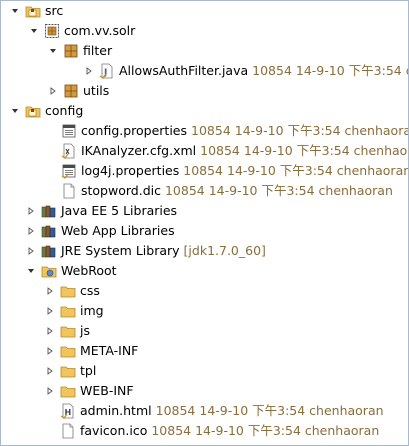  Describe the element at coordinates (203, 51) in the screenshot. I see `tree-row-filter: filter` at that location.